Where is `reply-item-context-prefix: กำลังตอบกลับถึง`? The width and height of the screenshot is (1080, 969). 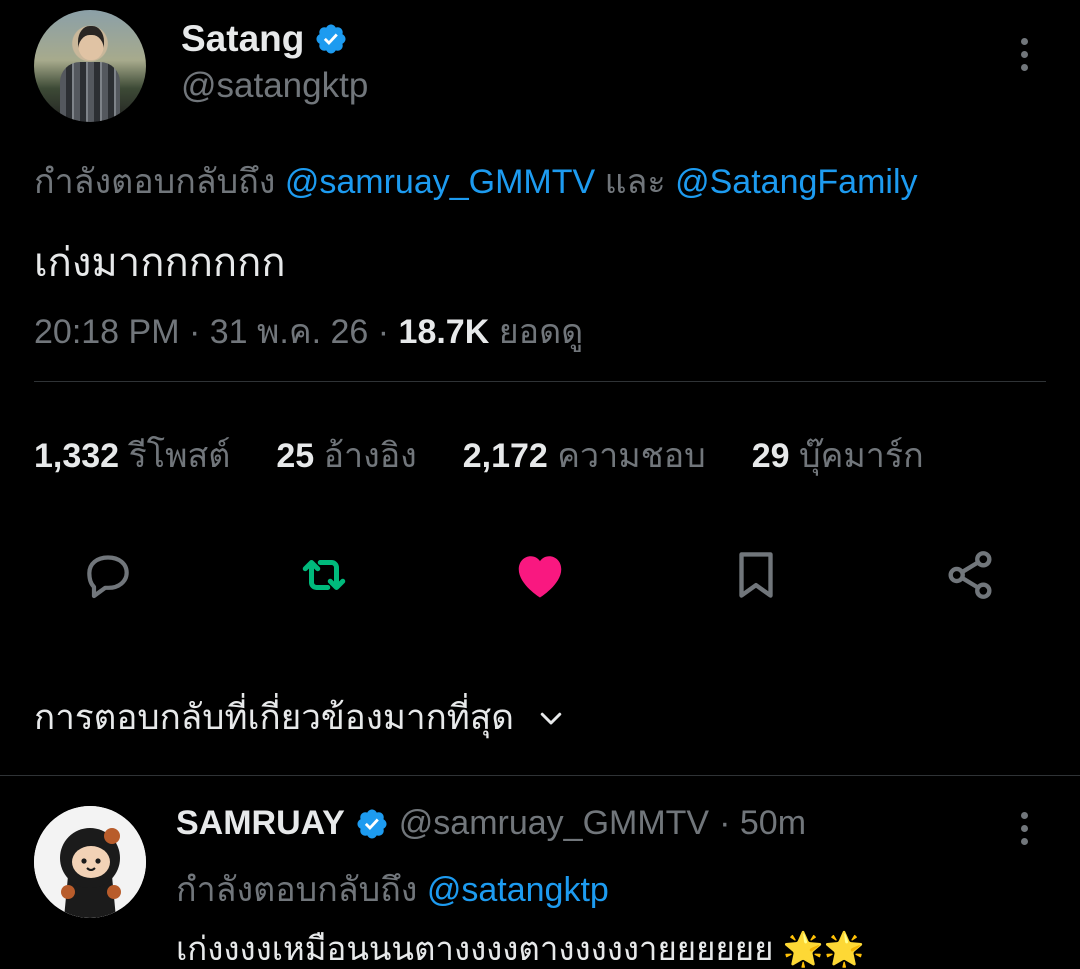
reply-item-context-prefix: กำลังตอบกลับถึง is located at coordinates (297, 890).